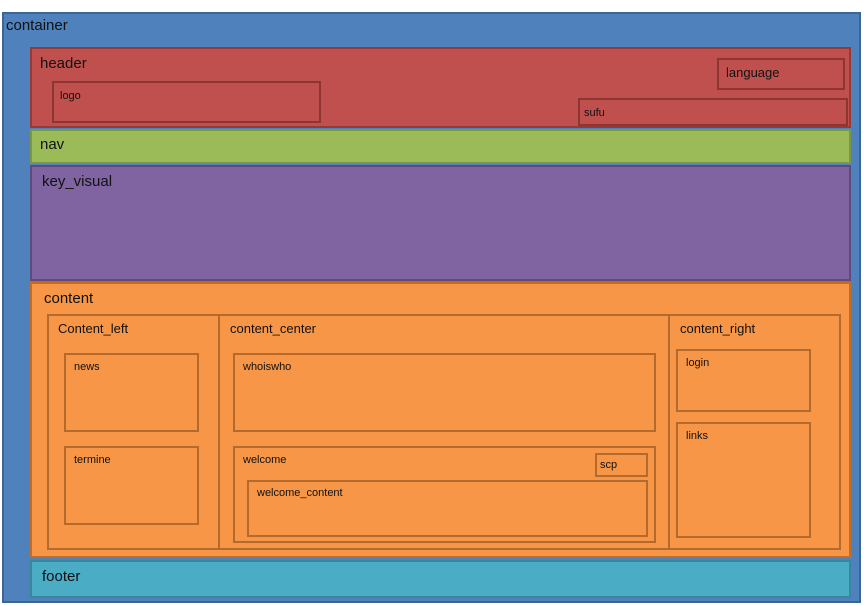  Describe the element at coordinates (37, 25) in the screenshot. I see `container-label: container` at that location.